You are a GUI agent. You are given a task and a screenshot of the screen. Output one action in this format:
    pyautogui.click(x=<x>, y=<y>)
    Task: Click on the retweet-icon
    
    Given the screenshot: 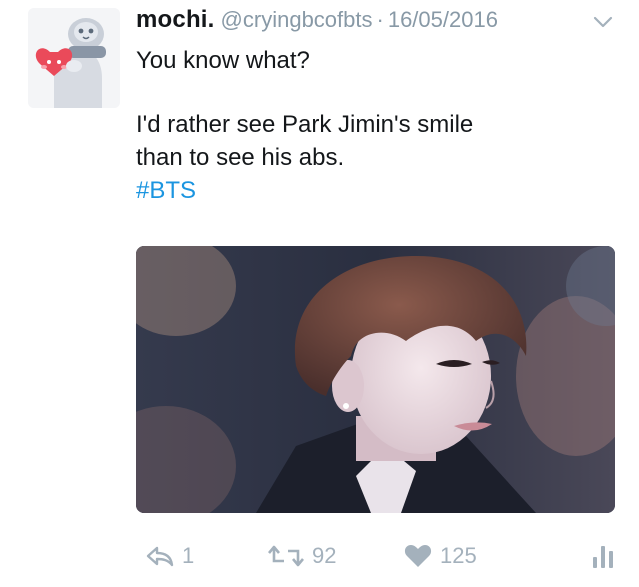 What is the action you would take?
    pyautogui.click(x=286, y=556)
    